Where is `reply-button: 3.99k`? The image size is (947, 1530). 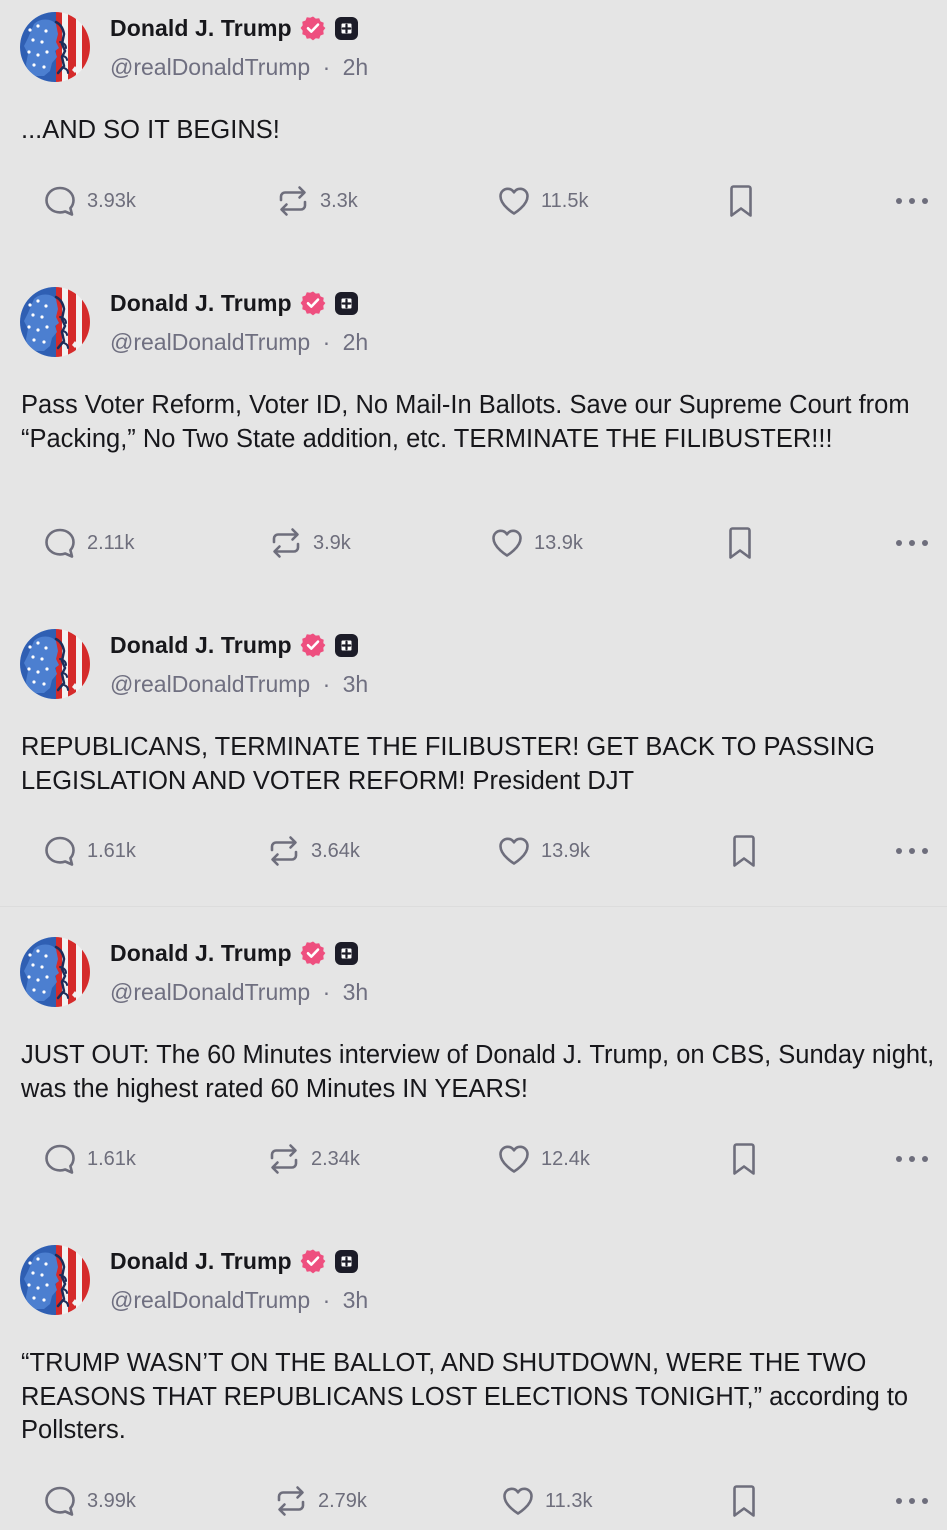
reply-button: 3.99k is located at coordinates (89, 1501).